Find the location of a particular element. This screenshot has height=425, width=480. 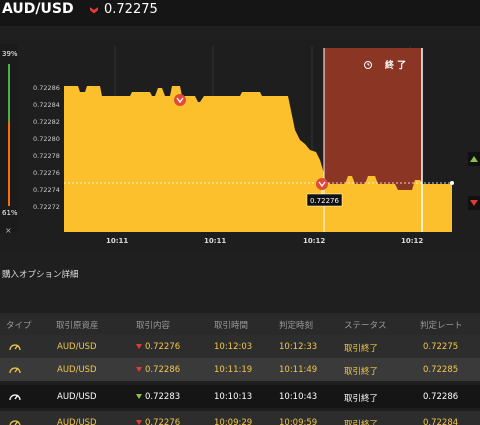

current-price: 0.72275 is located at coordinates (124, 9).